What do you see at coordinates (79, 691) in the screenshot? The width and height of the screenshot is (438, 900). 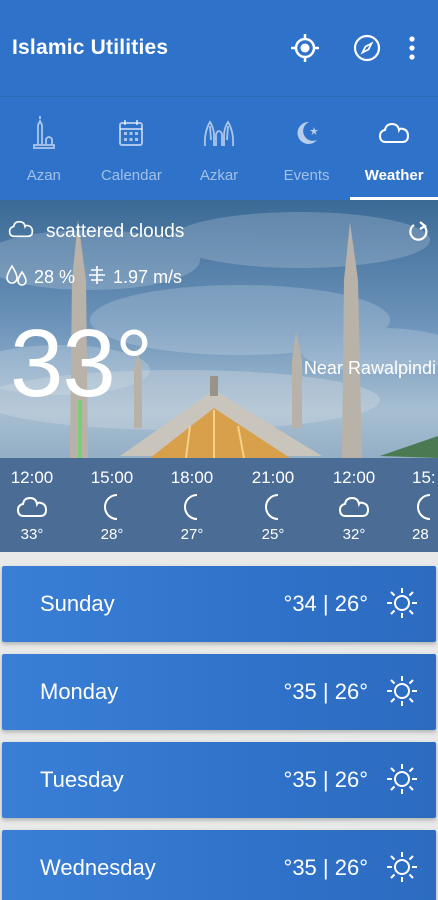 I see `day-name: Monday` at bounding box center [79, 691].